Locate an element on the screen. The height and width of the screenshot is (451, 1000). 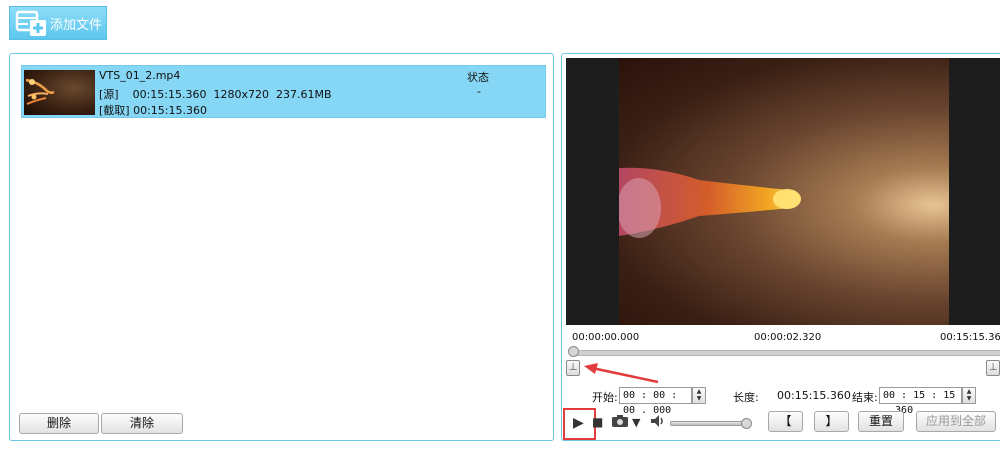
set-start-bracket-button: 【 is located at coordinates (785, 421).